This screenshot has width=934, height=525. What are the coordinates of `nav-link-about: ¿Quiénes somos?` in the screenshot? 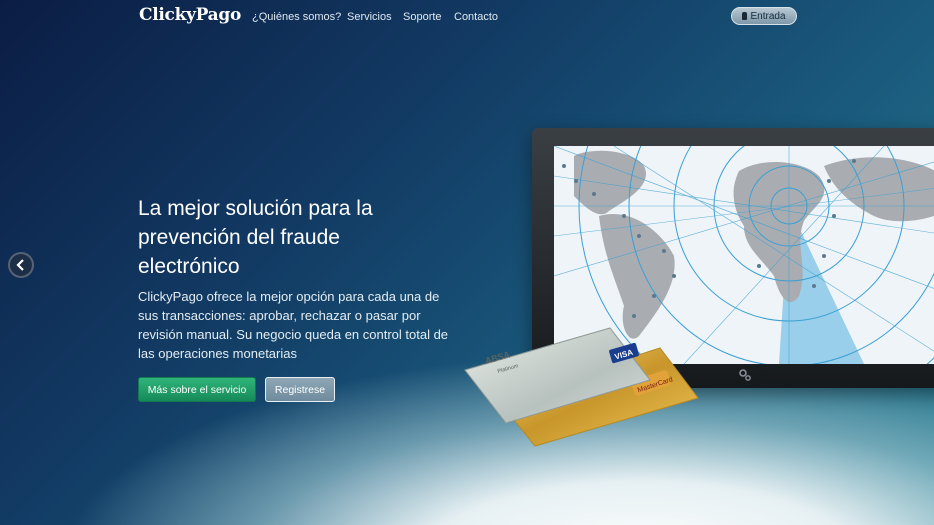 It's located at (296, 17).